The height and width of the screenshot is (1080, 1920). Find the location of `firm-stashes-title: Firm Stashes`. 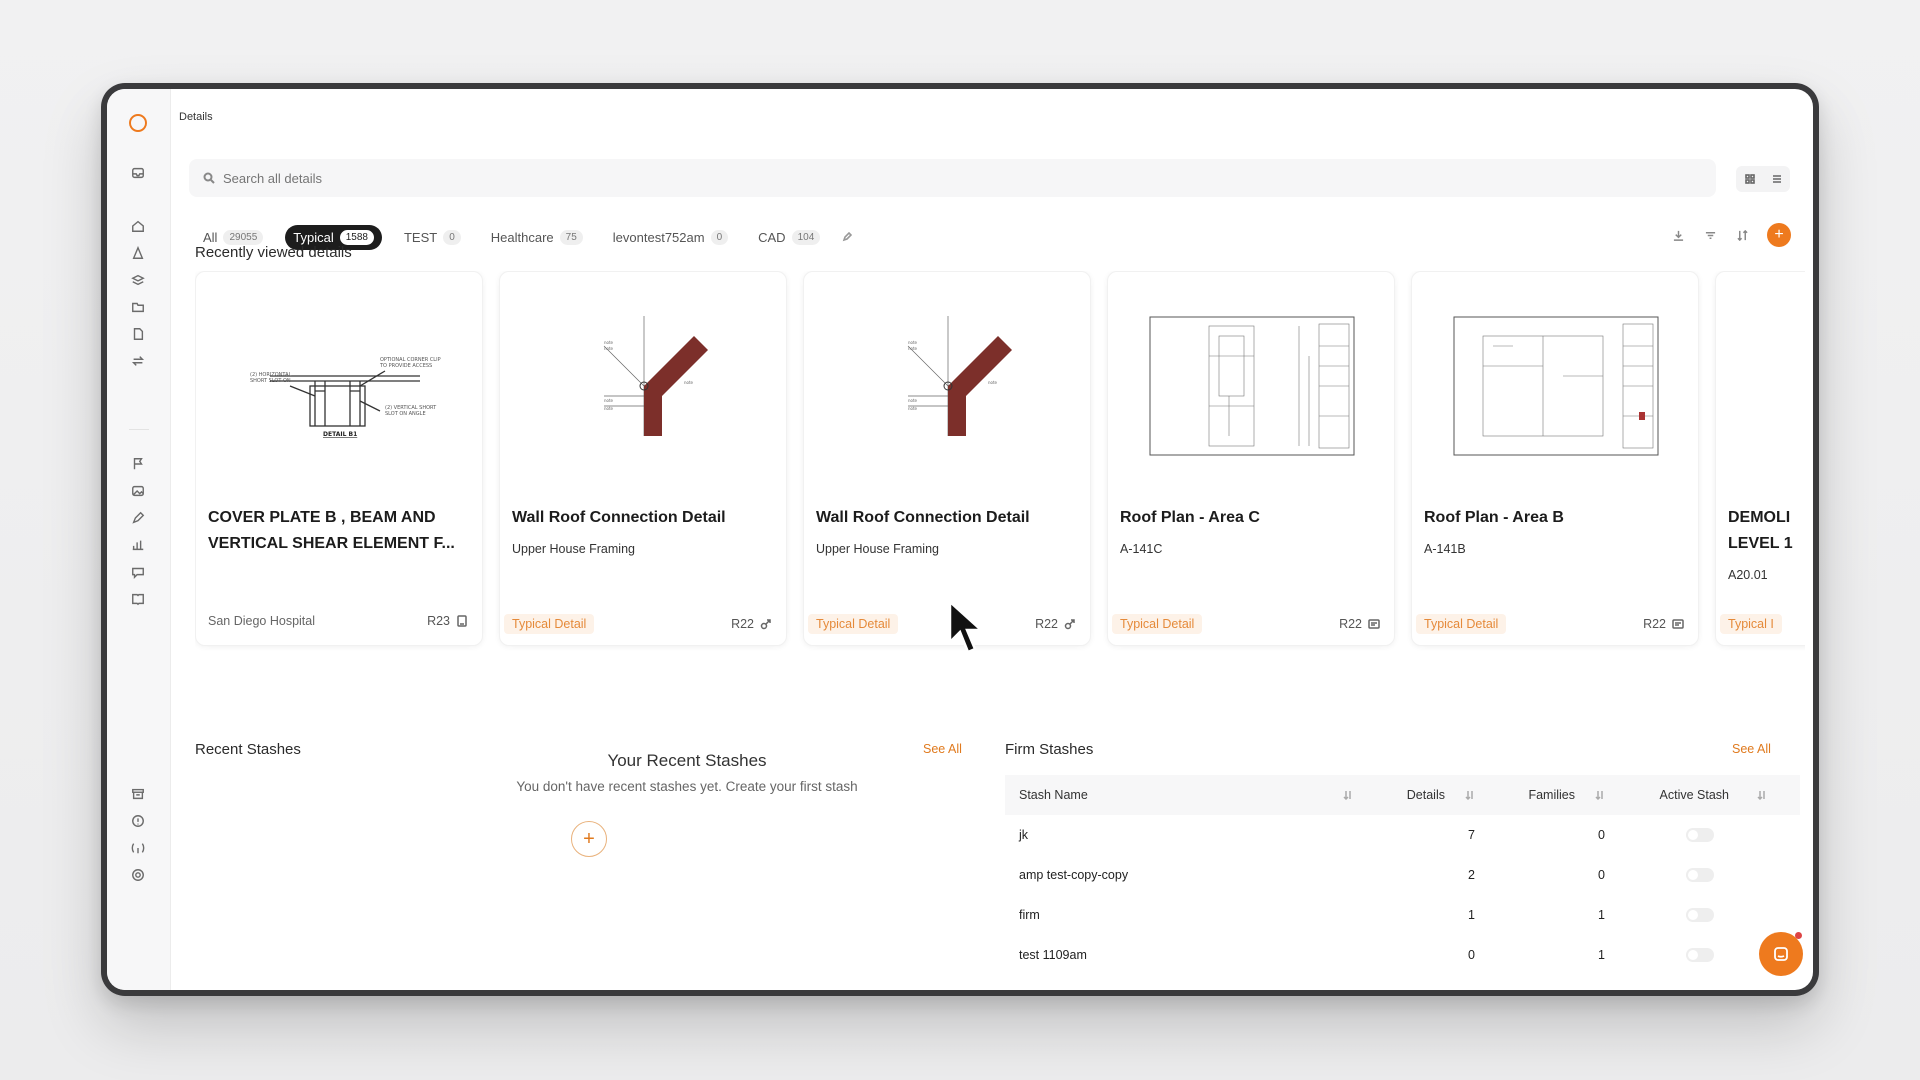

firm-stashes-title: Firm Stashes is located at coordinates (1049, 749).